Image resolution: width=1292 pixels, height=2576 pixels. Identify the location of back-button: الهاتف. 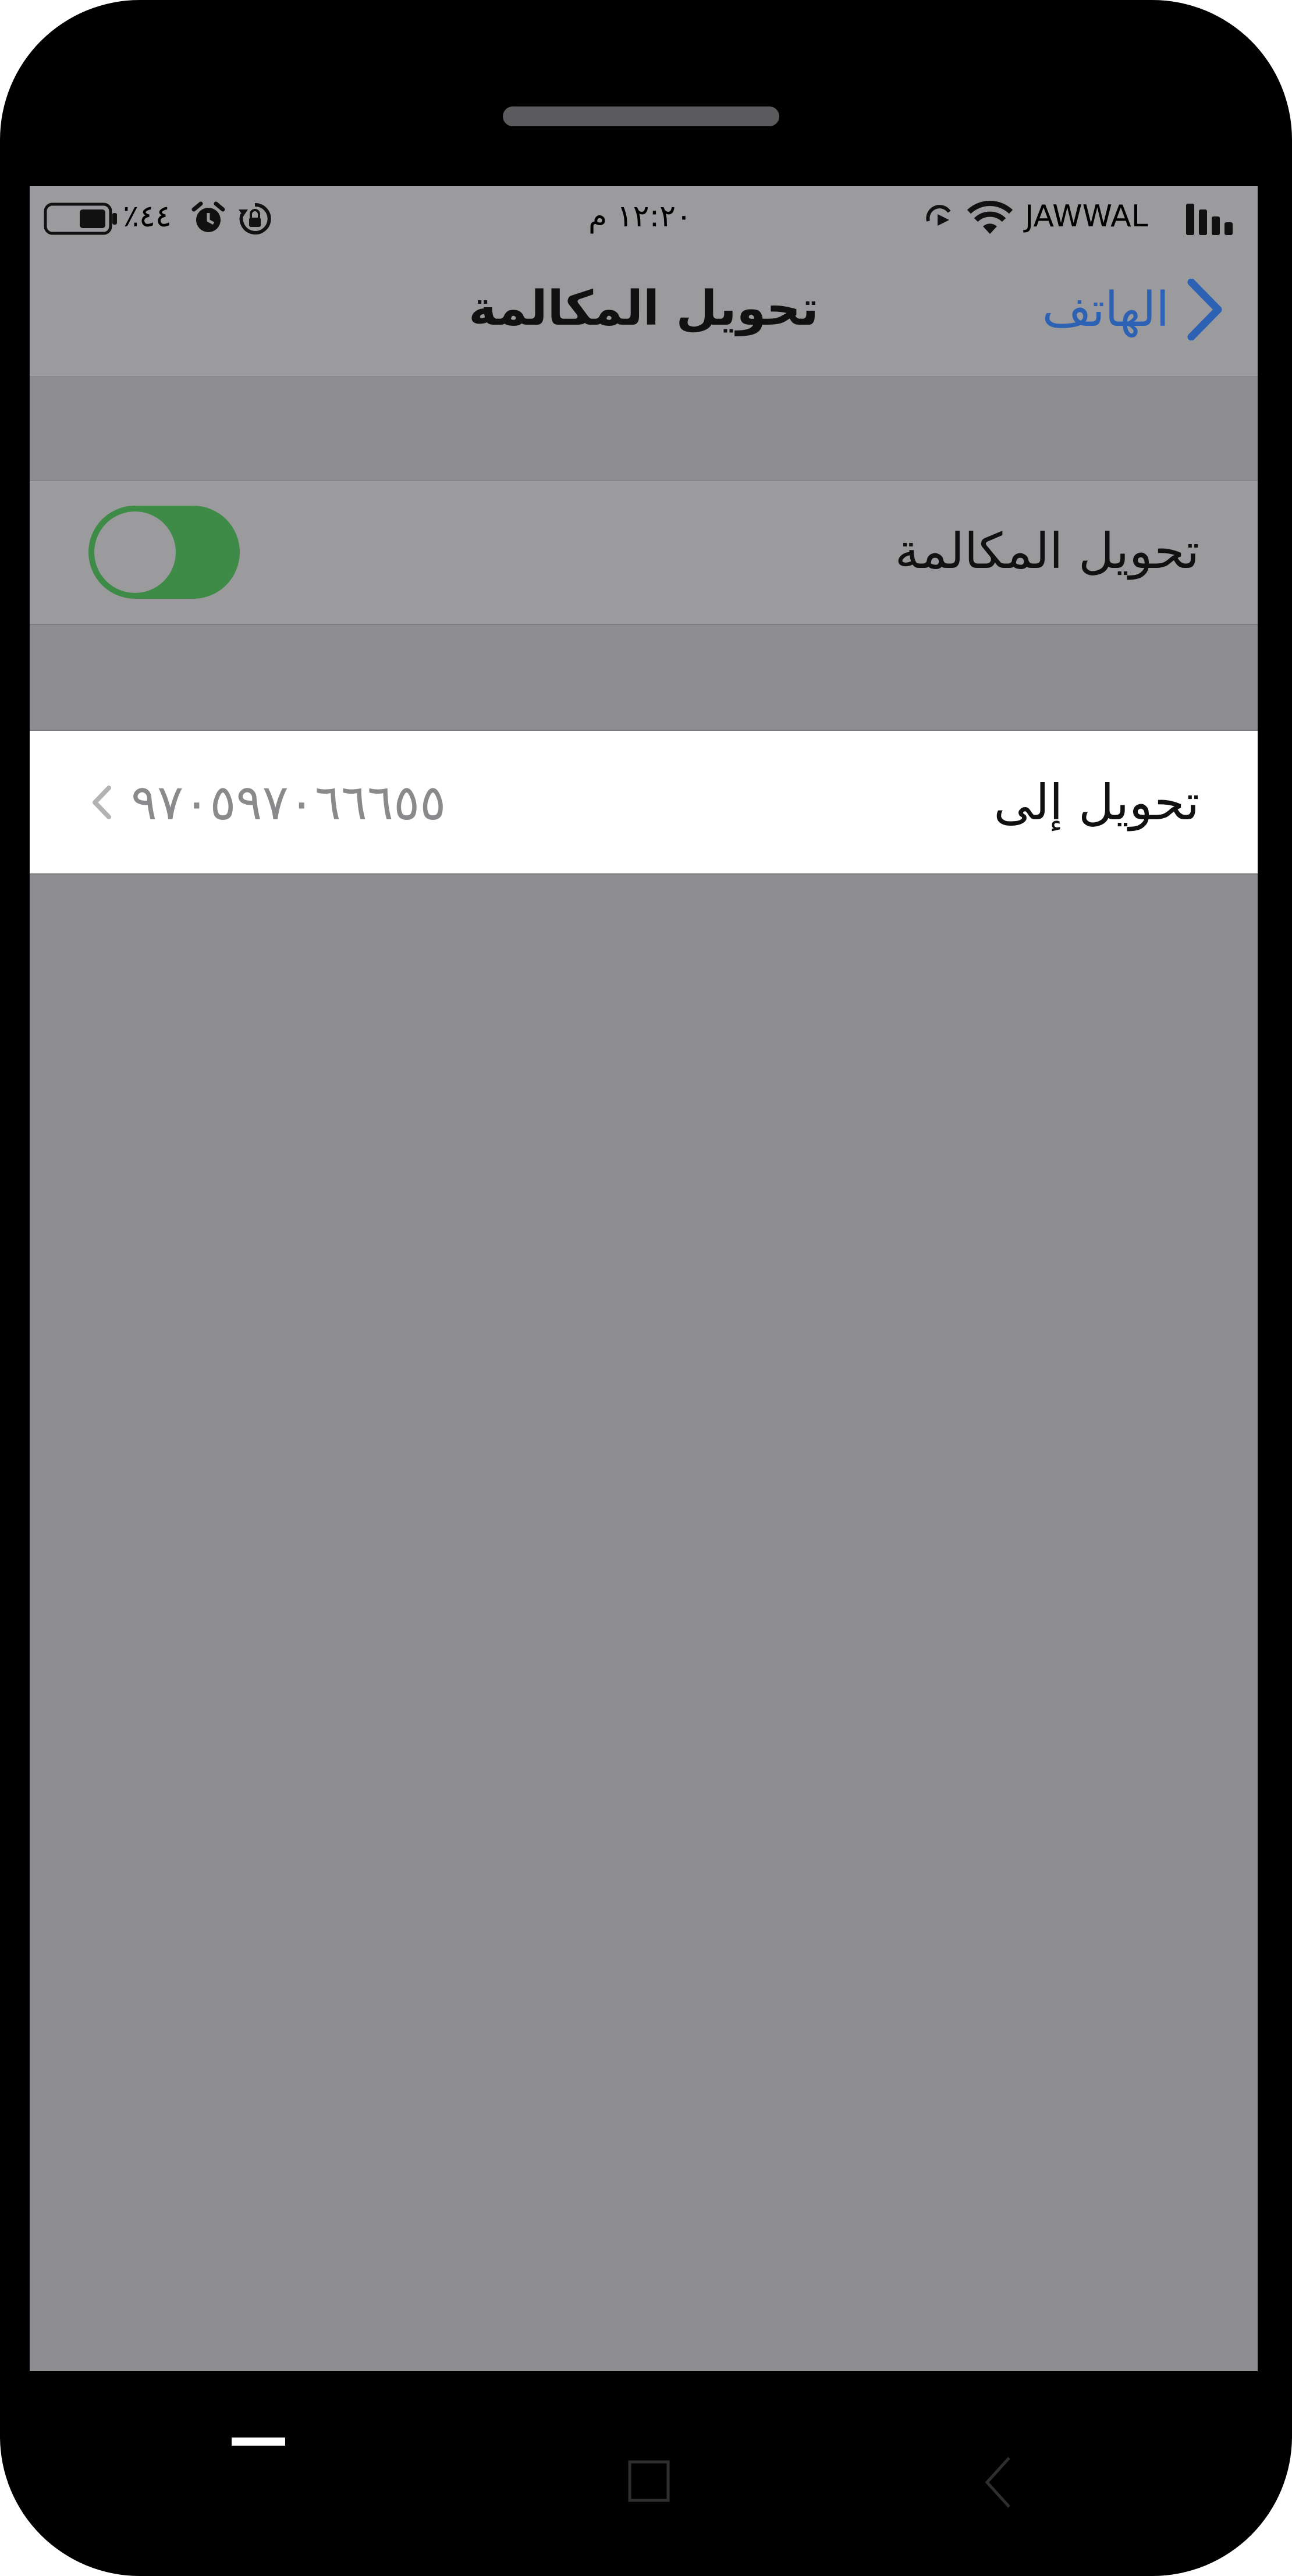
(1133, 310).